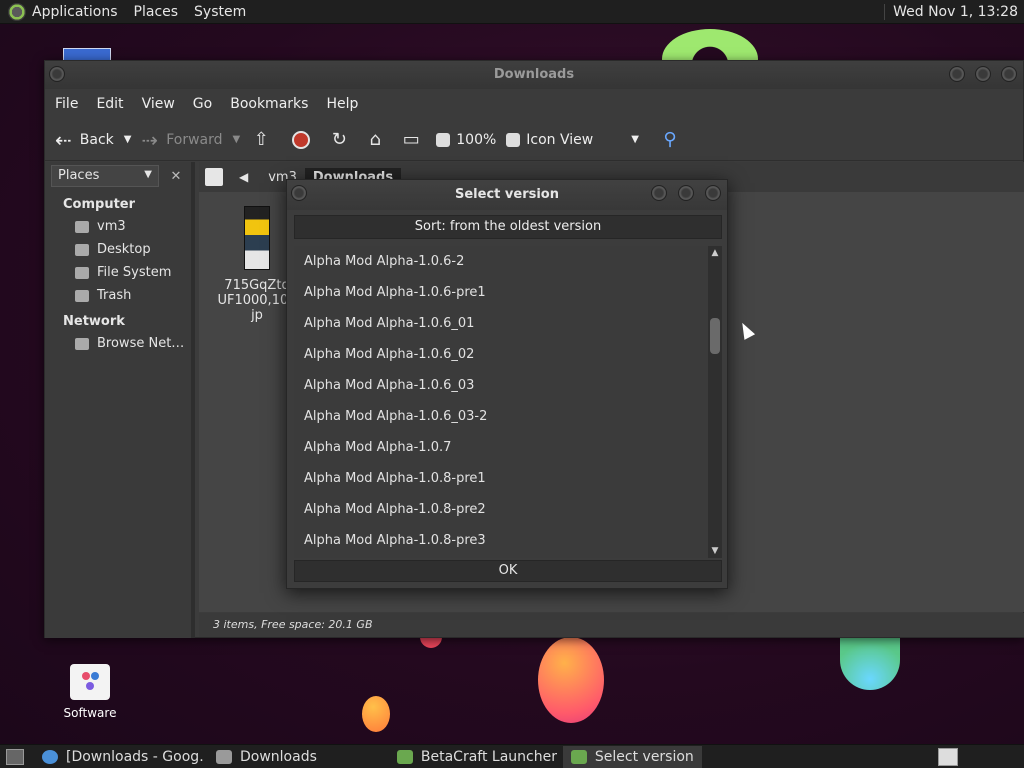  What do you see at coordinates (257, 238) in the screenshot?
I see `image-thumbnail` at bounding box center [257, 238].